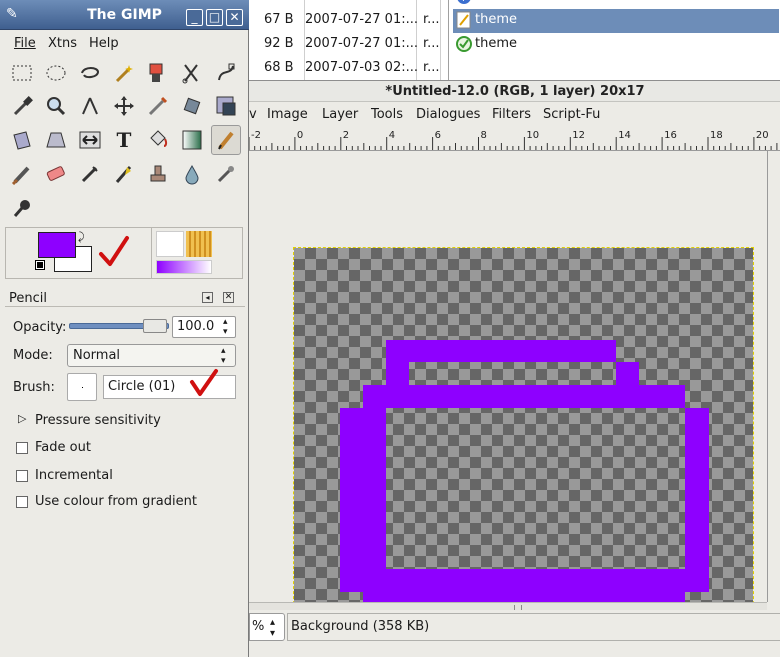 The image size is (780, 657). I want to click on pressure-expander: ▷ Pressure sensitivity, so click(125, 421).